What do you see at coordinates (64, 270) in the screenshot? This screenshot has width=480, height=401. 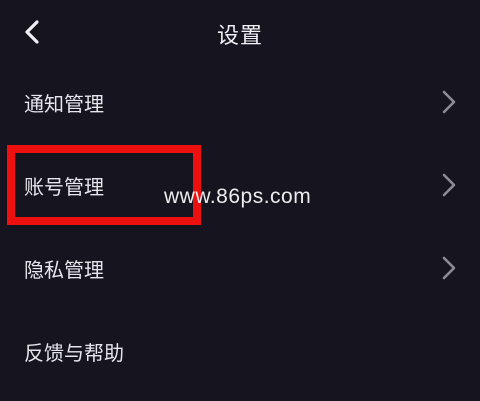 I see `menu-item-label: 隐私管理` at bounding box center [64, 270].